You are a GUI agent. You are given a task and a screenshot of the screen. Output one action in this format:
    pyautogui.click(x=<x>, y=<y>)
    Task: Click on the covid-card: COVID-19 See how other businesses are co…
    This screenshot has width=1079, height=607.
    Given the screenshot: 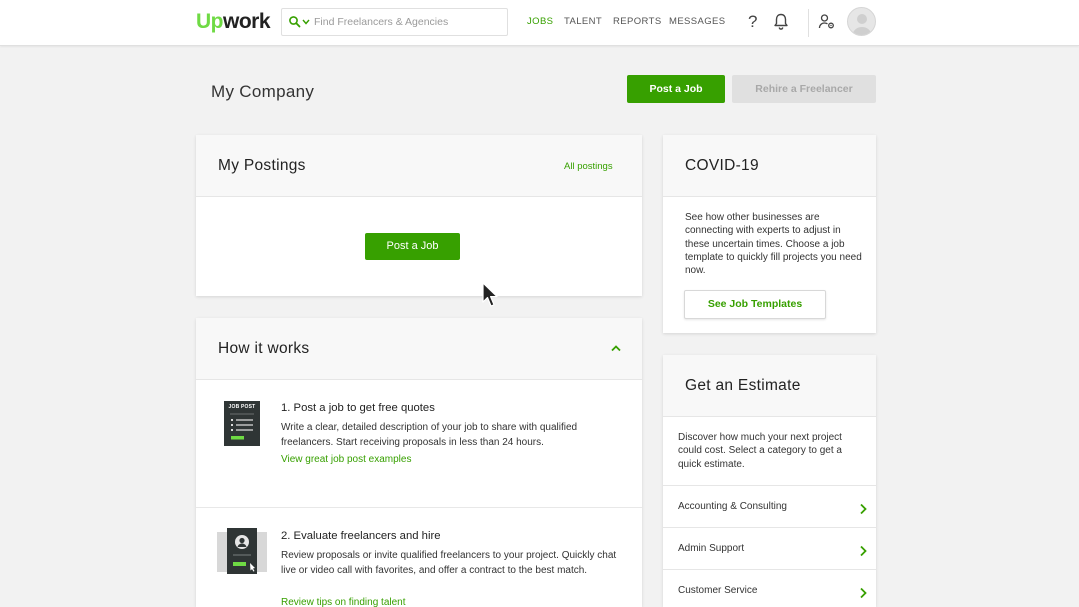 What is the action you would take?
    pyautogui.click(x=769, y=234)
    